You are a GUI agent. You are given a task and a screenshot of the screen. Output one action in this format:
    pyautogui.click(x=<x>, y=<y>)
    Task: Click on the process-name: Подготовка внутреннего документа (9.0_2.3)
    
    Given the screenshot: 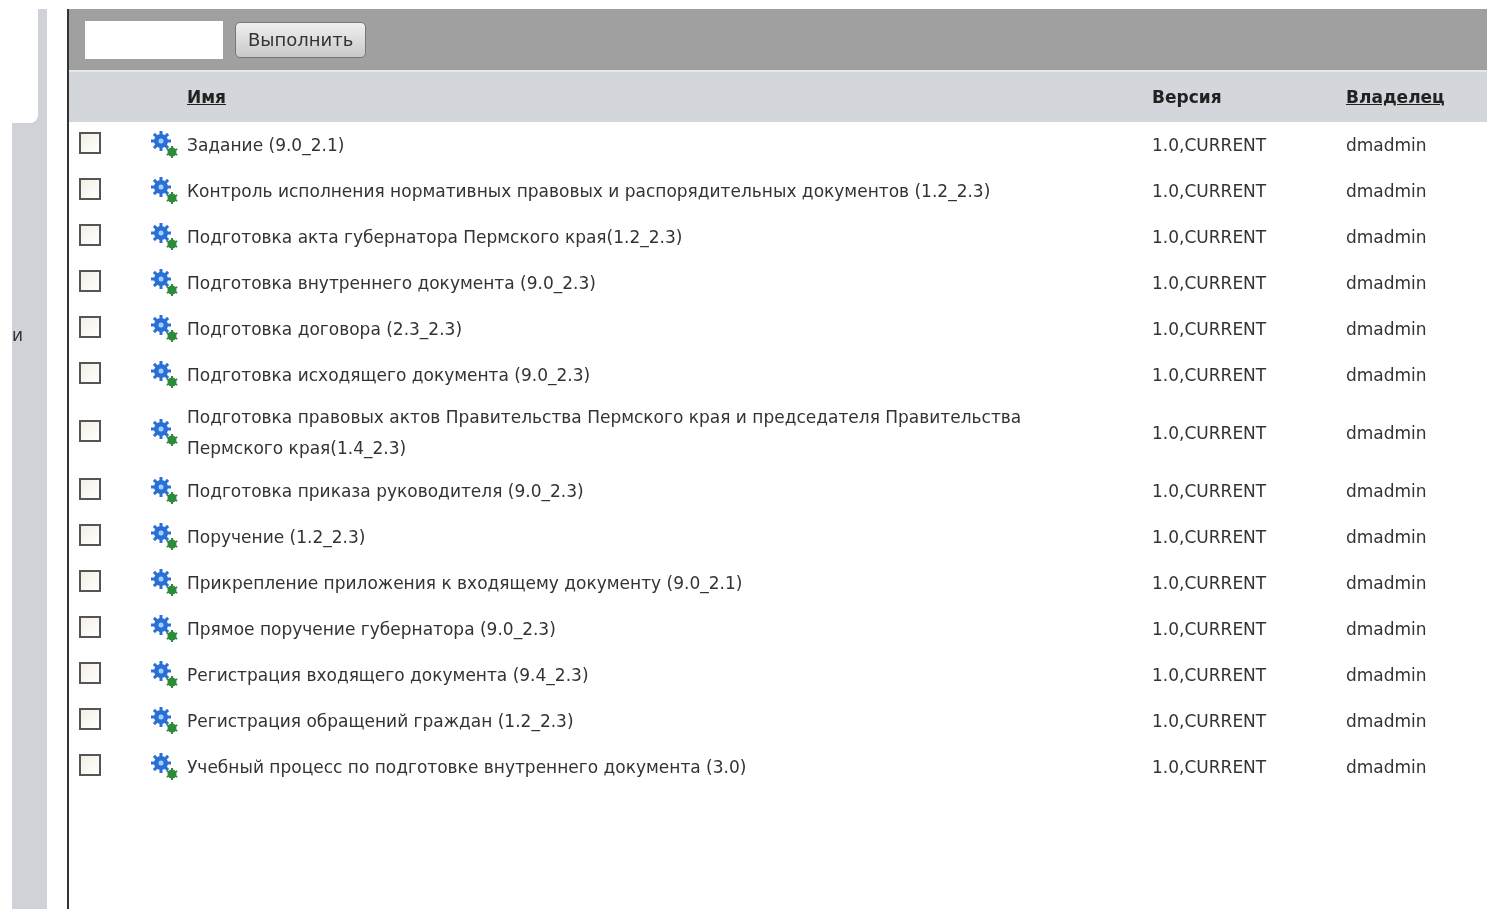 What is the action you would take?
    pyautogui.click(x=392, y=283)
    